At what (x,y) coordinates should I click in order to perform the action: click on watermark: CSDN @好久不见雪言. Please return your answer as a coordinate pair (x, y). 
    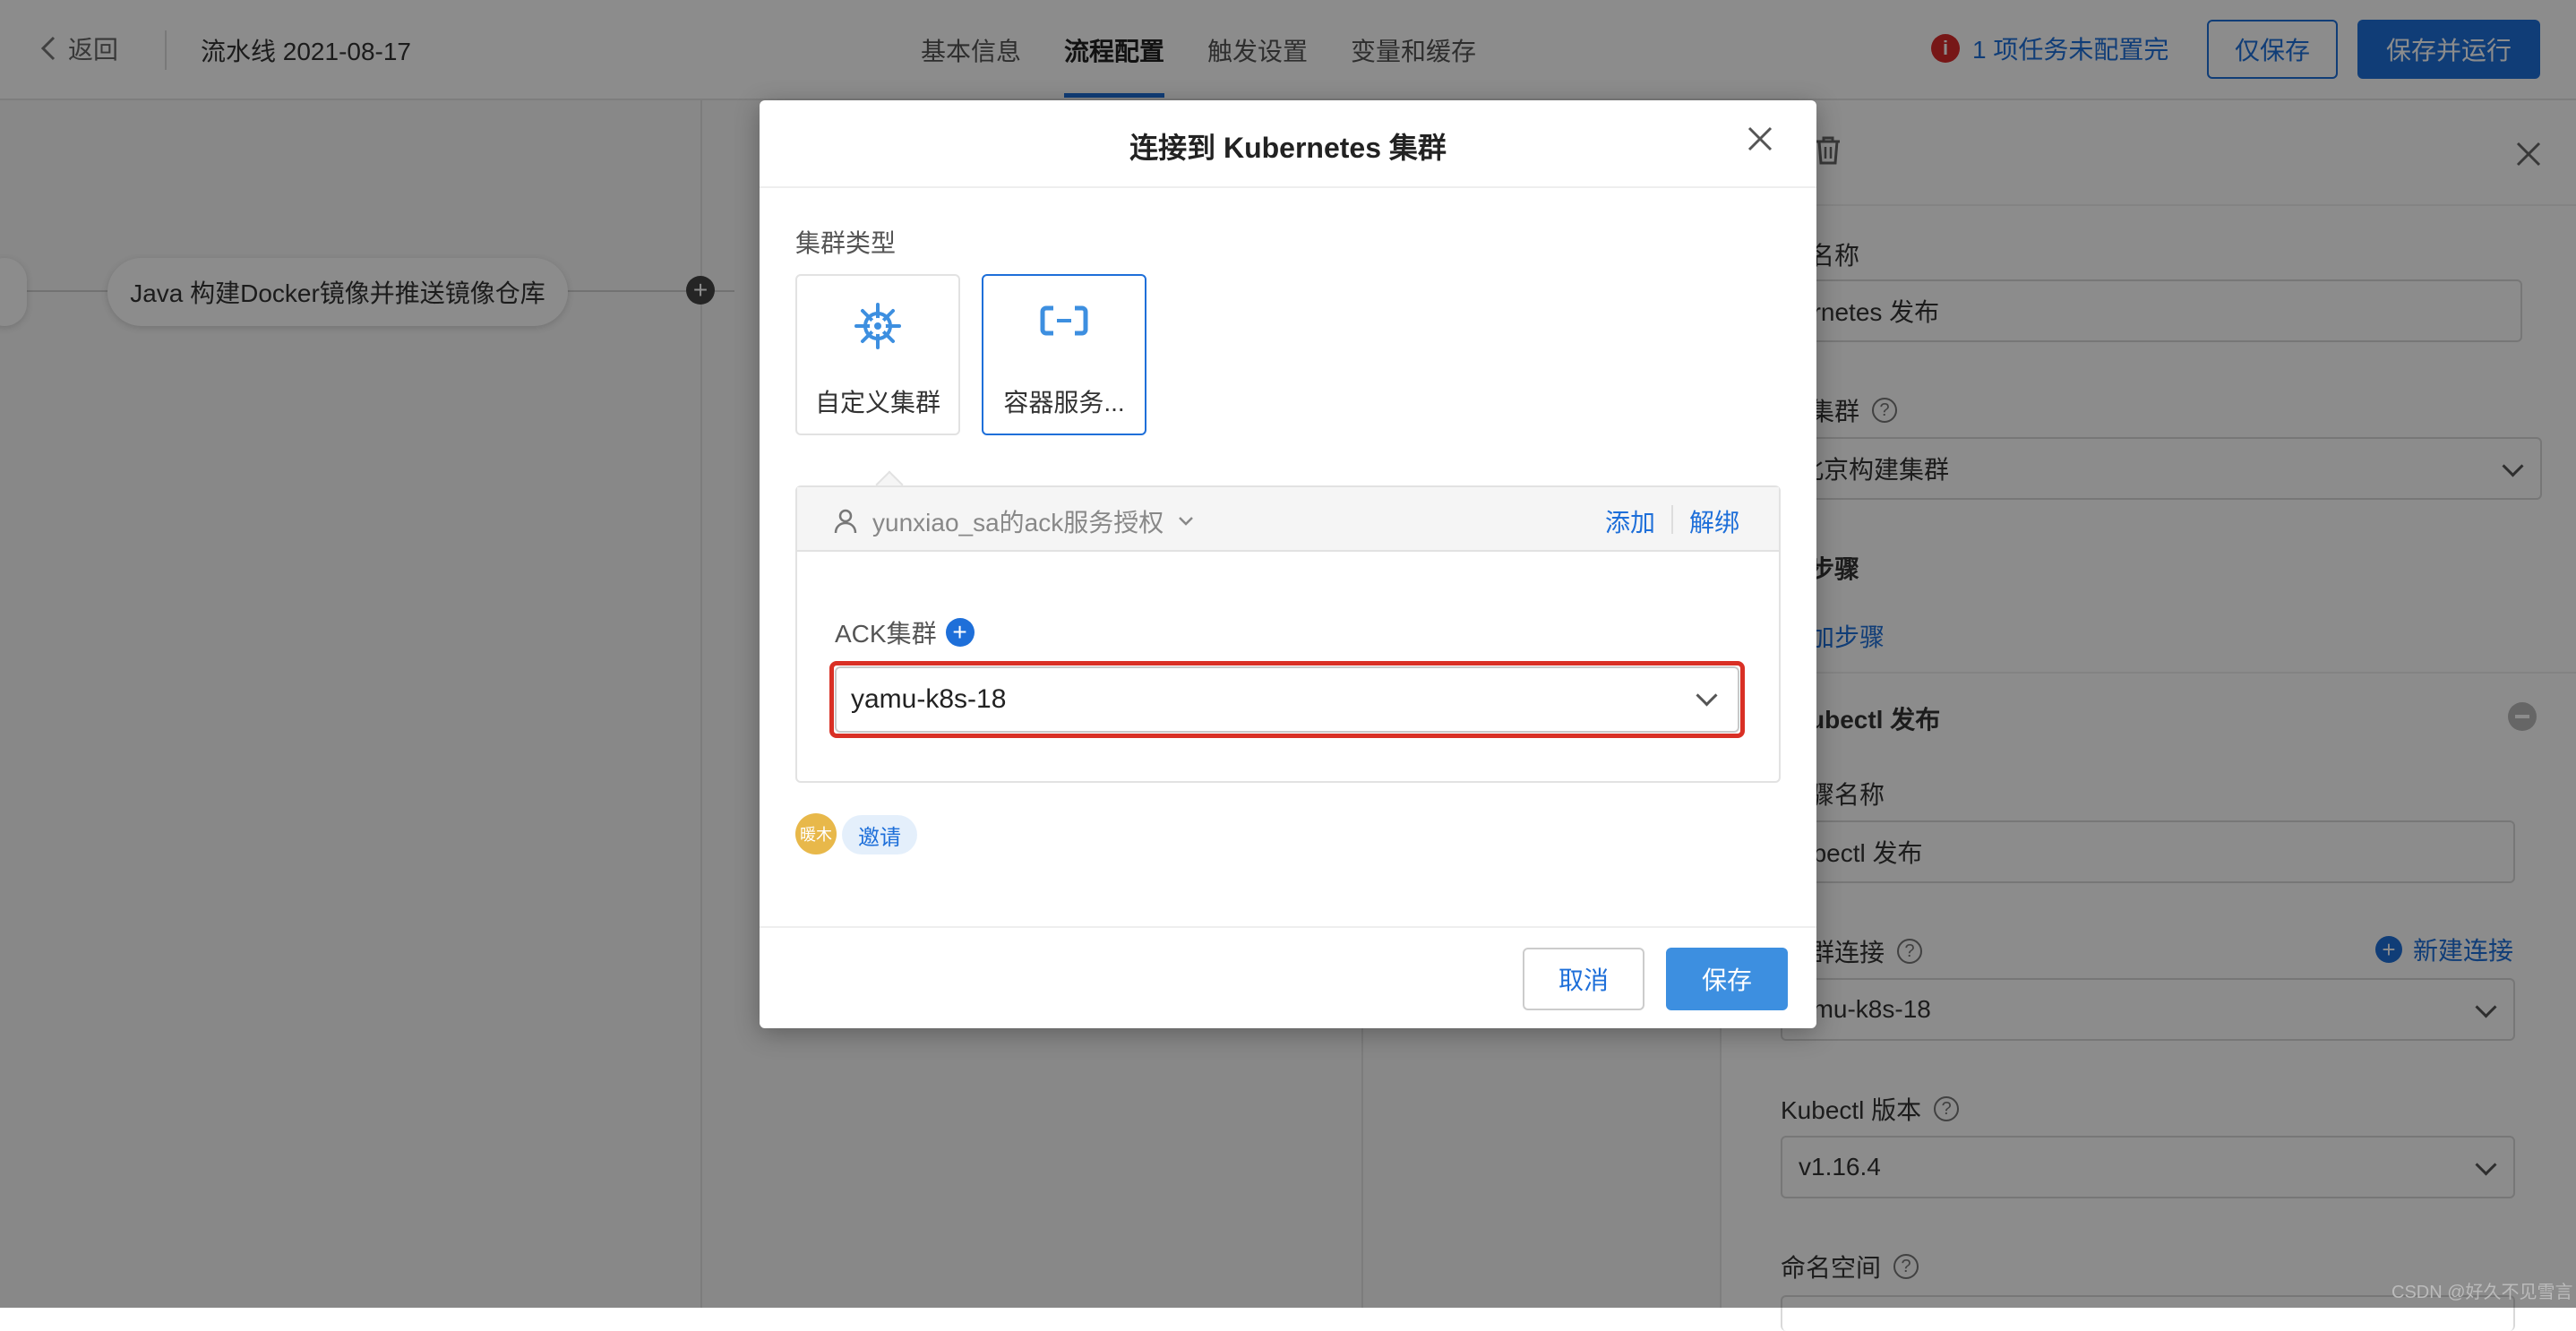
    Looking at the image, I should click on (2482, 1292).